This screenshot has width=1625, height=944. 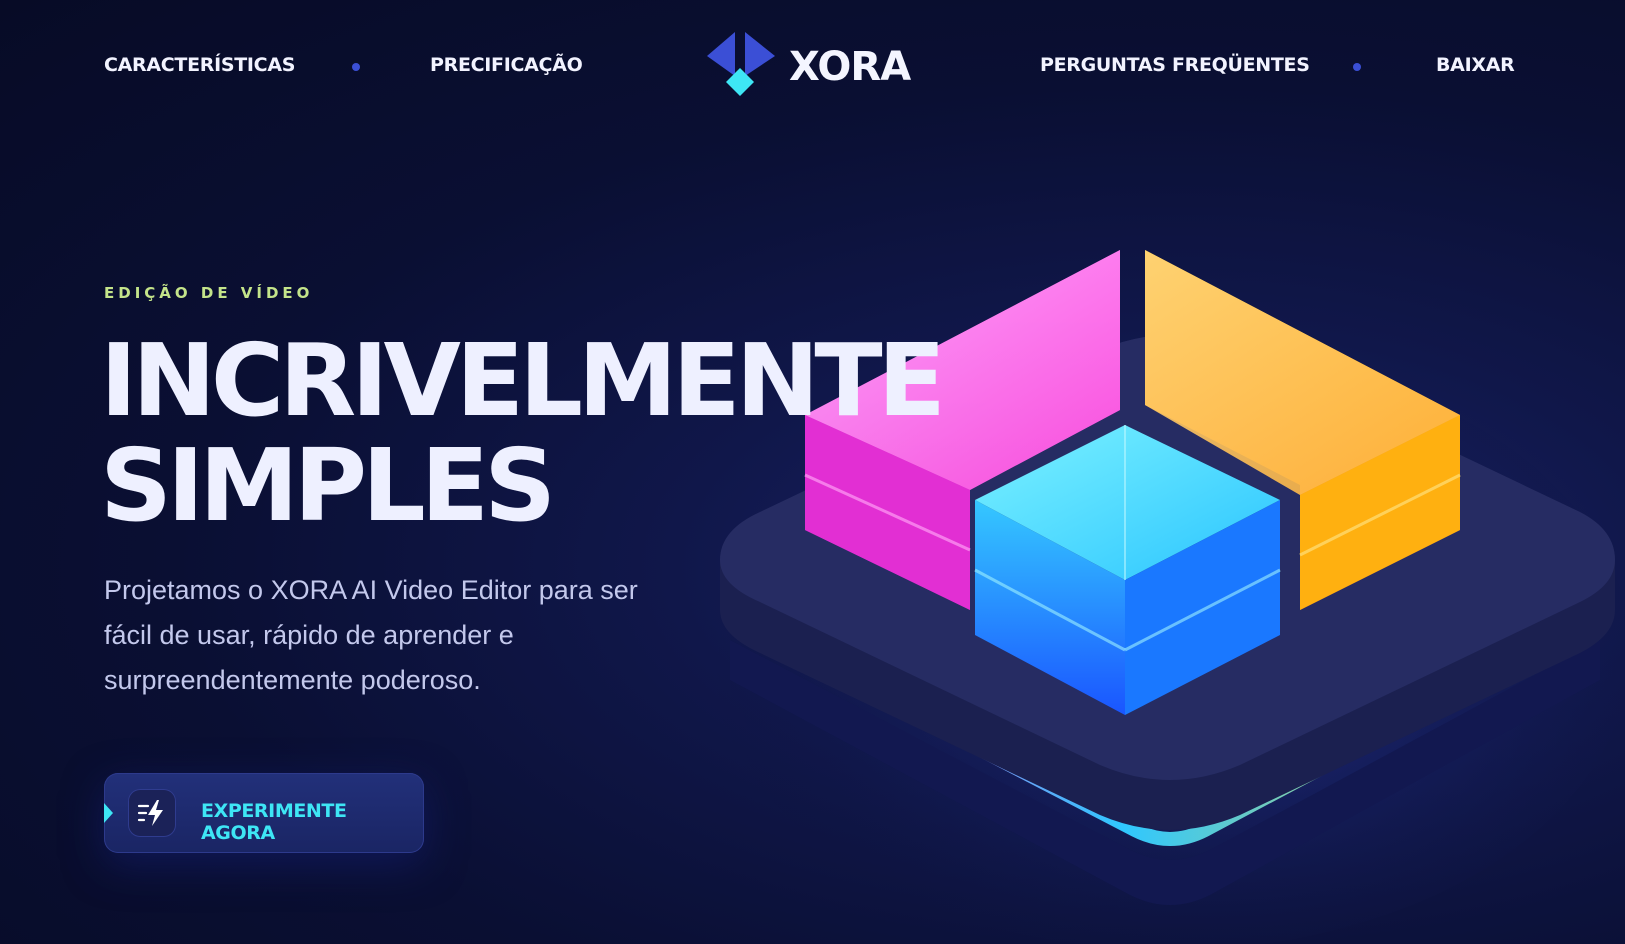 I want to click on nav-link-baixar: BAIXAR, so click(x=1475, y=65).